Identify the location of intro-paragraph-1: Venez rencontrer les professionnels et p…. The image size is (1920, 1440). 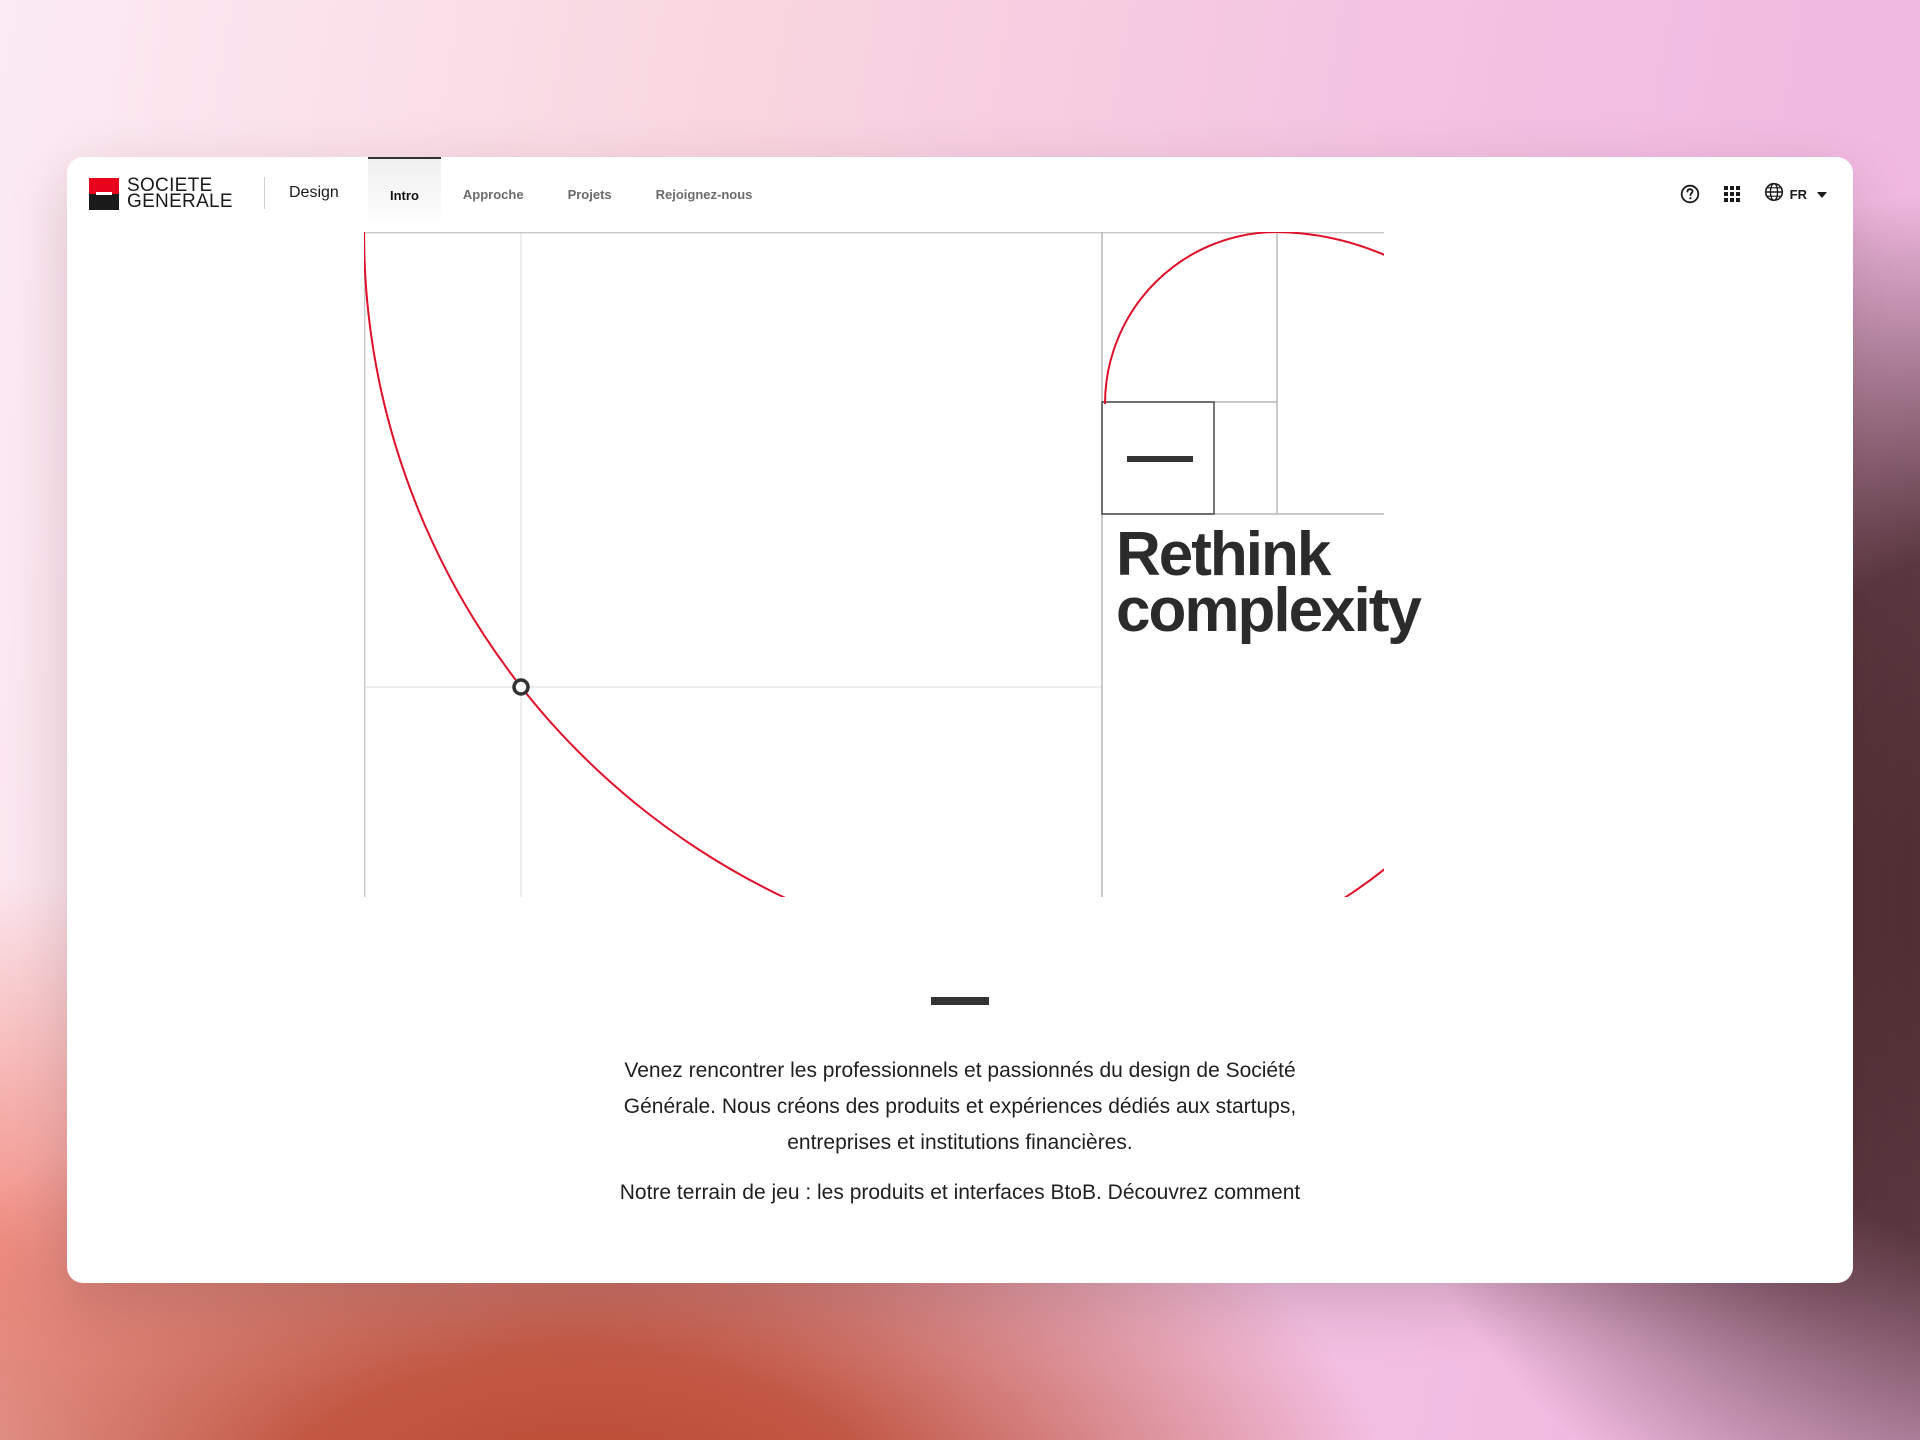
(960, 1106).